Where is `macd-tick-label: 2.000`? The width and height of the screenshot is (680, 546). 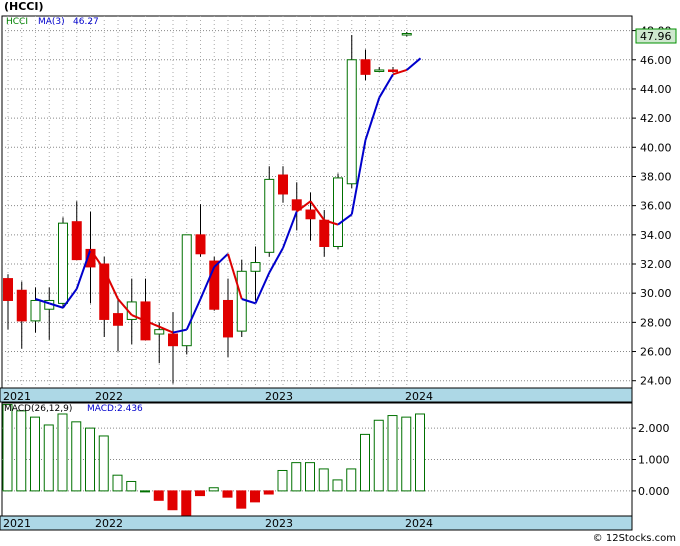 macd-tick-label: 2.000 is located at coordinates (654, 428).